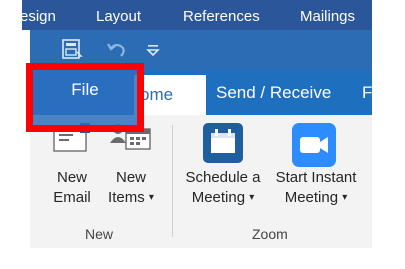 This screenshot has height=269, width=405. Describe the element at coordinates (221, 16) in the screenshot. I see `word-tab-references: References` at that location.